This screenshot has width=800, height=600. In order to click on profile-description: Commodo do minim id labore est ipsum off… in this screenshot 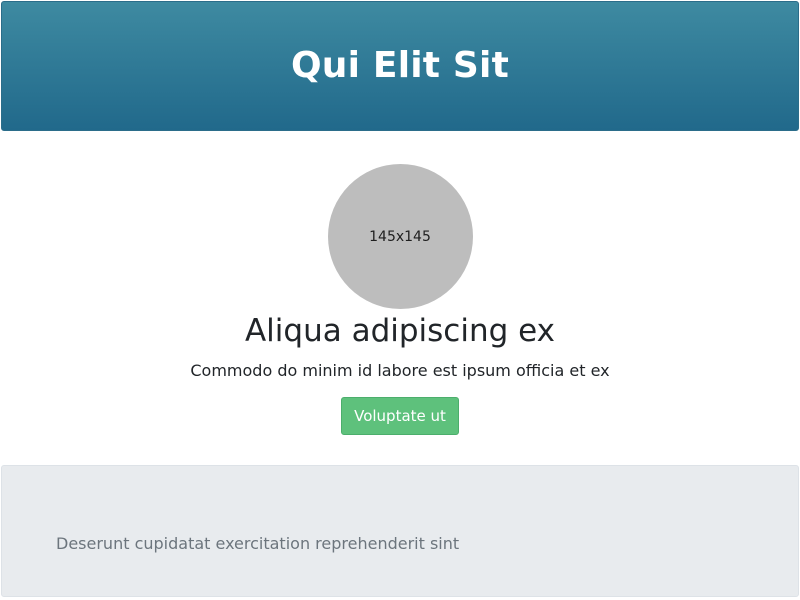, I will do `click(400, 370)`.